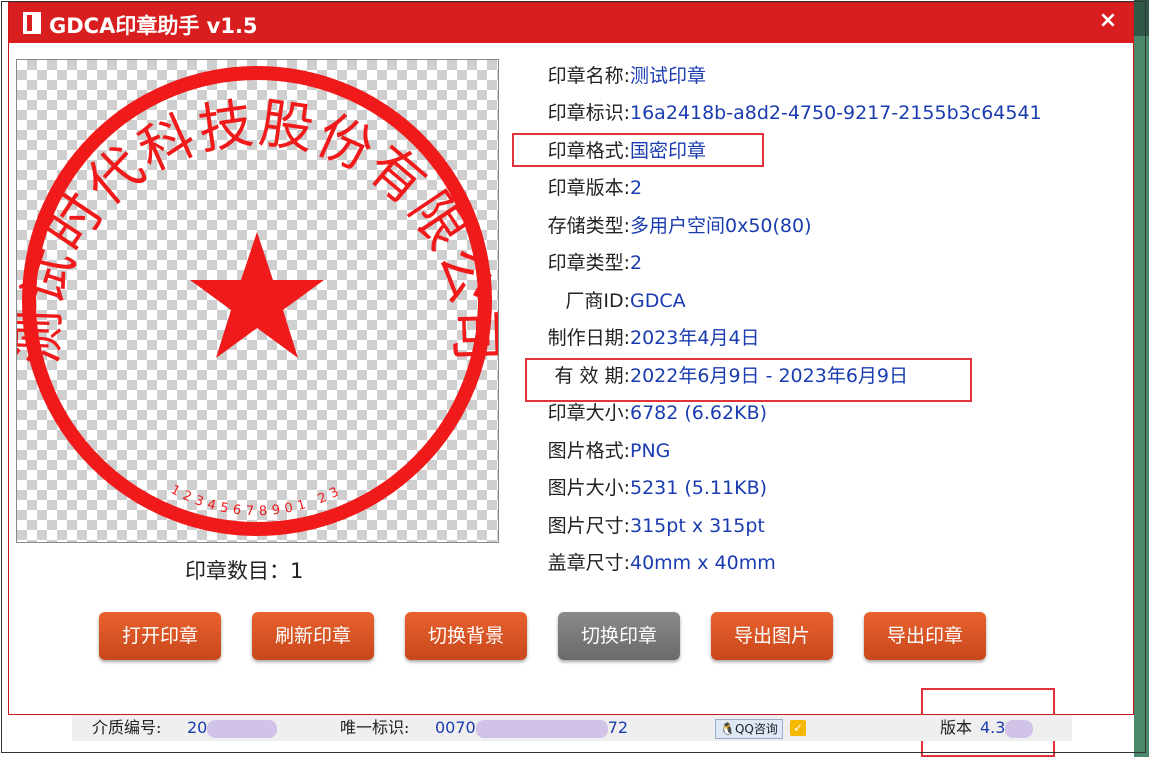  I want to click on info-row-image-format: 图片格式:PNG, so click(598, 451).